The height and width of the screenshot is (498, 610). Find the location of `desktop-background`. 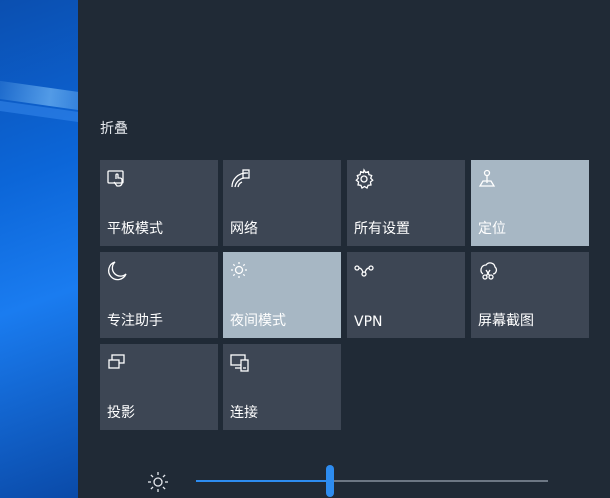

desktop-background is located at coordinates (39, 249).